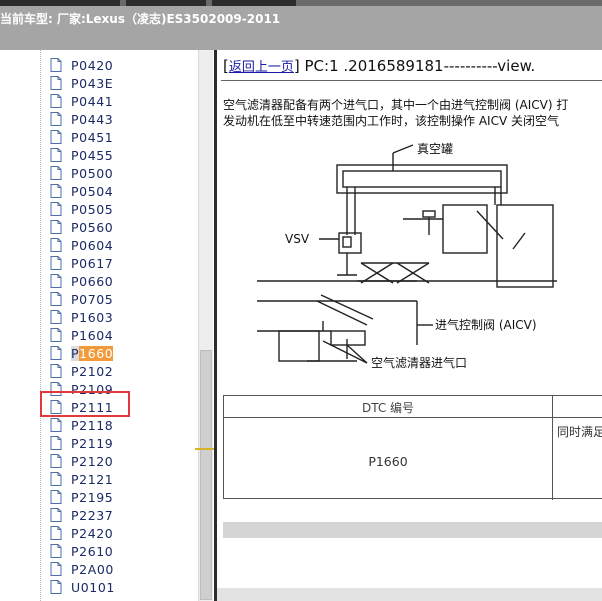  Describe the element at coordinates (75, 353) in the screenshot. I see `selected-prefix: P` at that location.